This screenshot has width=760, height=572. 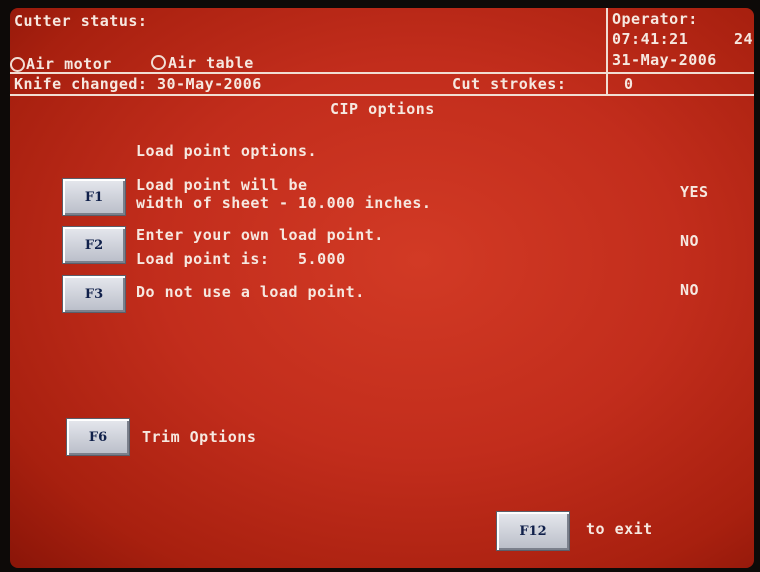 What do you see at coordinates (382, 109) in the screenshot?
I see `page-title: CIP options` at bounding box center [382, 109].